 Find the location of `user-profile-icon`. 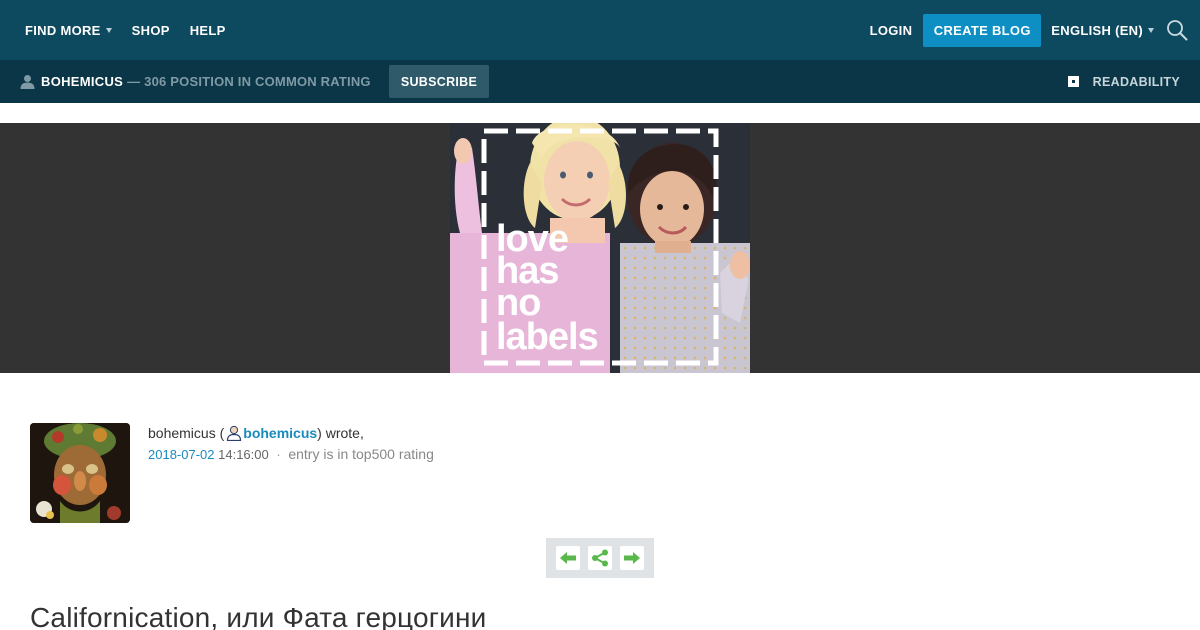

user-profile-icon is located at coordinates (234, 433).